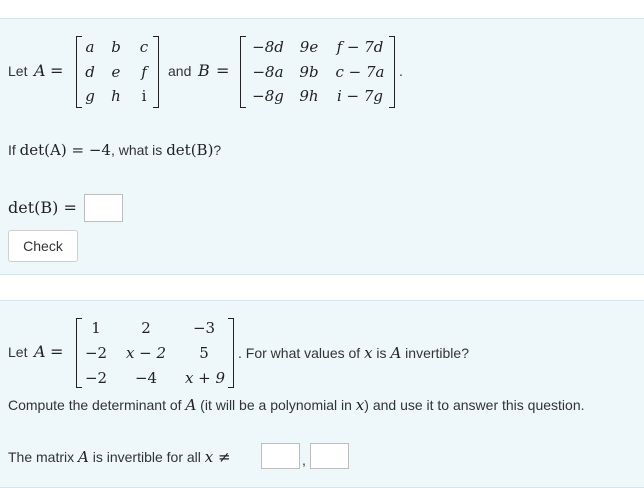 The image size is (644, 488). I want to click on math-det-b: det(B), so click(190, 150).